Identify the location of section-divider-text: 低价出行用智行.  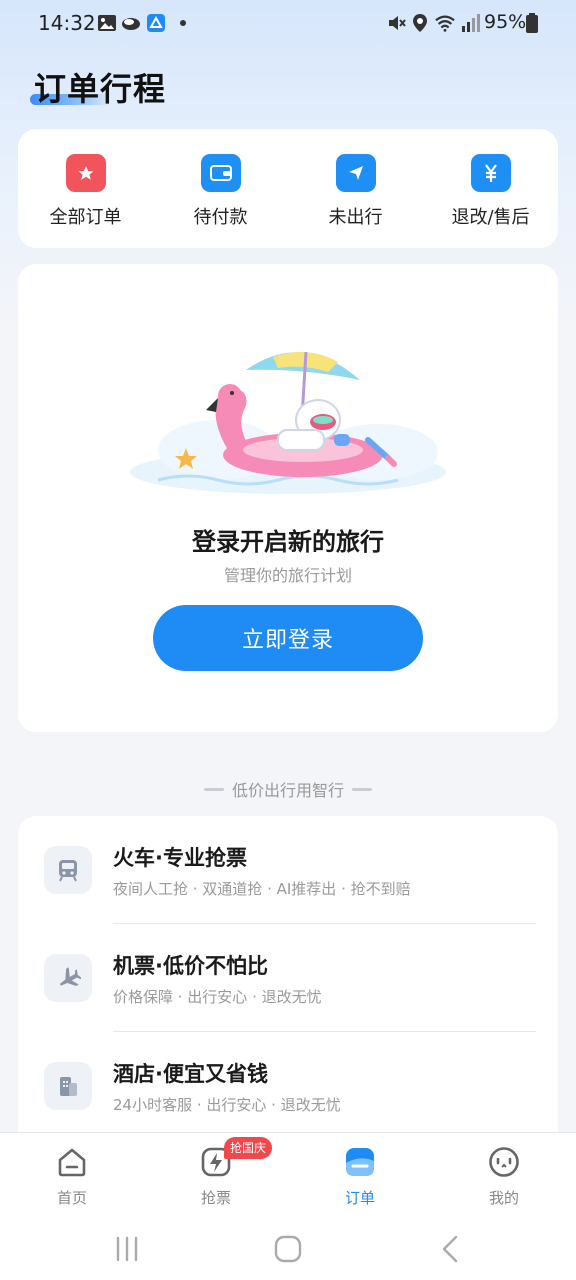
(287, 790).